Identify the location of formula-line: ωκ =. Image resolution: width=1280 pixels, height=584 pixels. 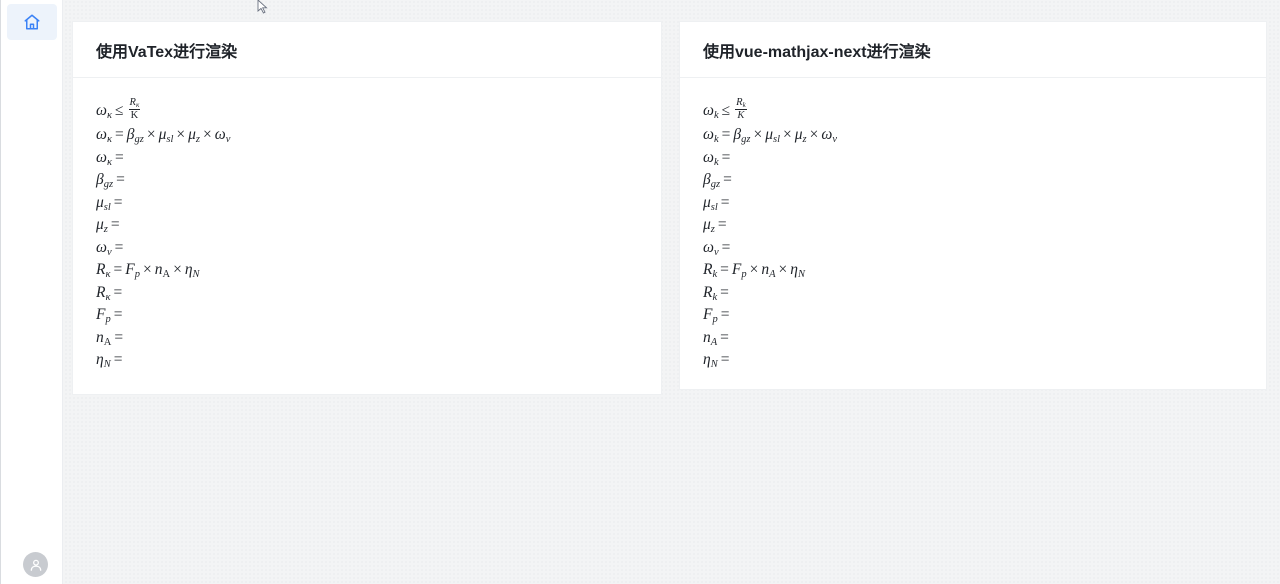
(110, 158).